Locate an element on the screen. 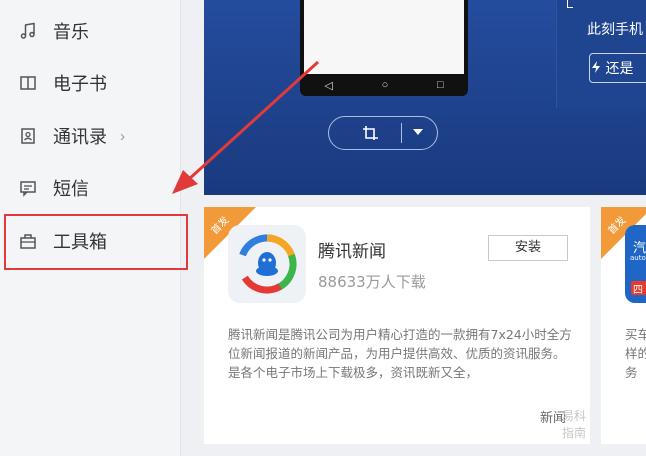  app-name: 腾讯新闻 is located at coordinates (352, 252).